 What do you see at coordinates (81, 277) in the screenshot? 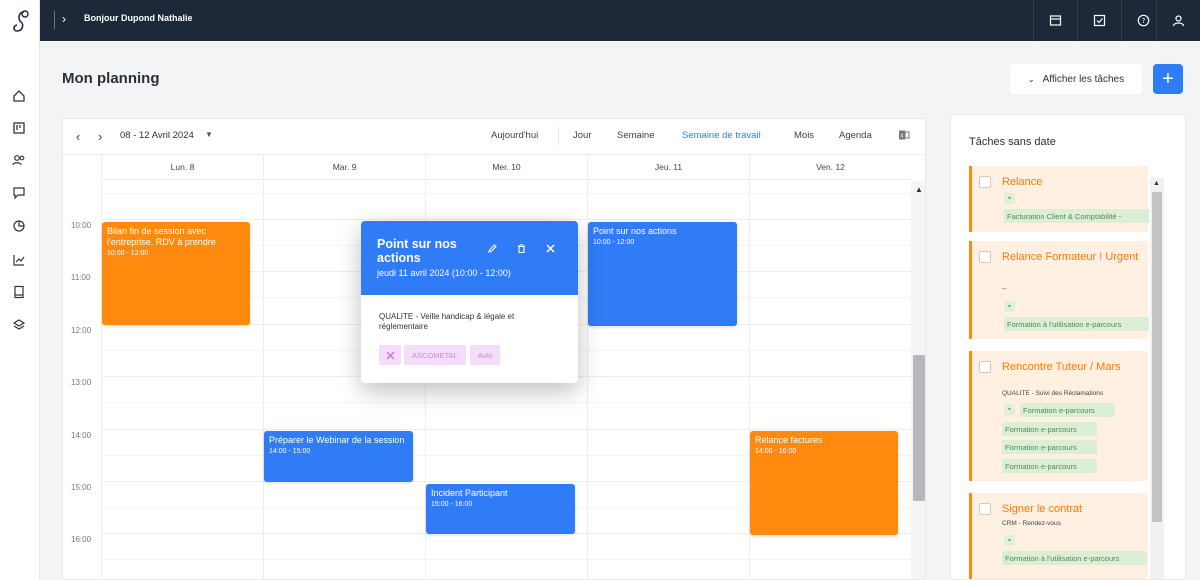
I see `time-label: 11:00` at bounding box center [81, 277].